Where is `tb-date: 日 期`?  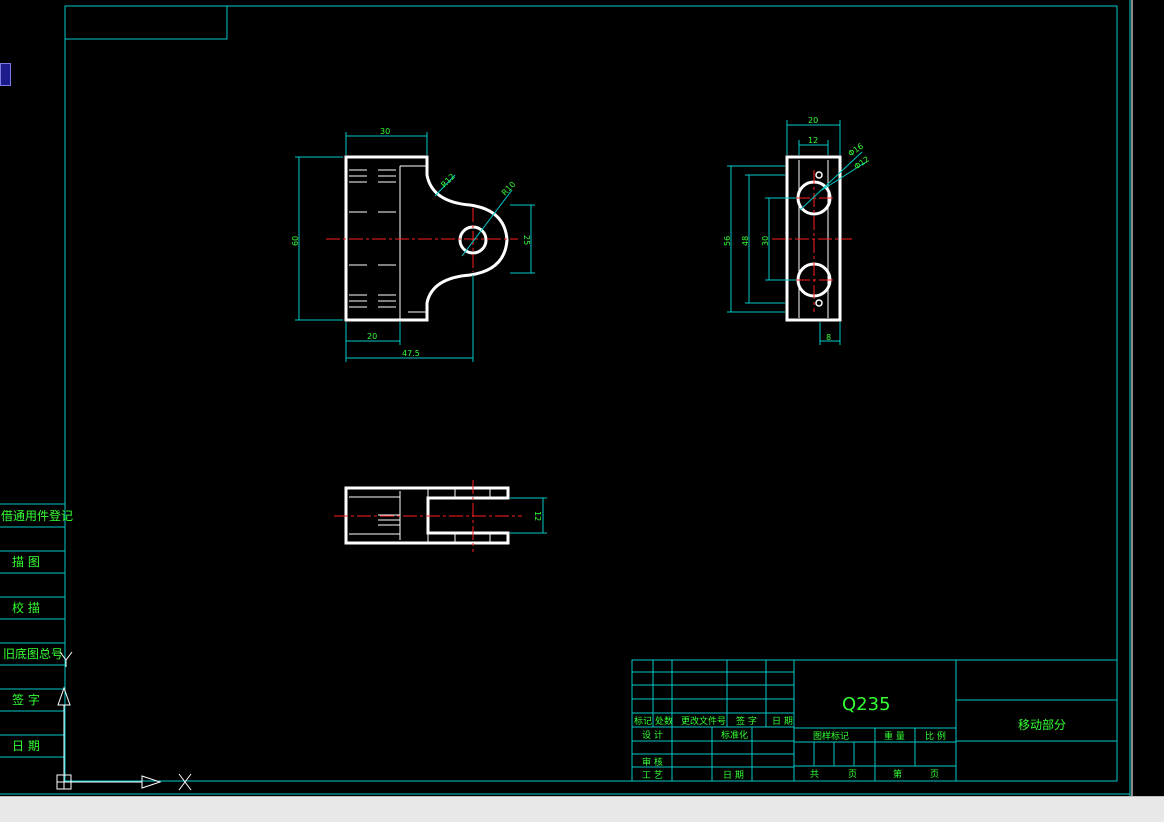 tb-date: 日 期 is located at coordinates (733, 775).